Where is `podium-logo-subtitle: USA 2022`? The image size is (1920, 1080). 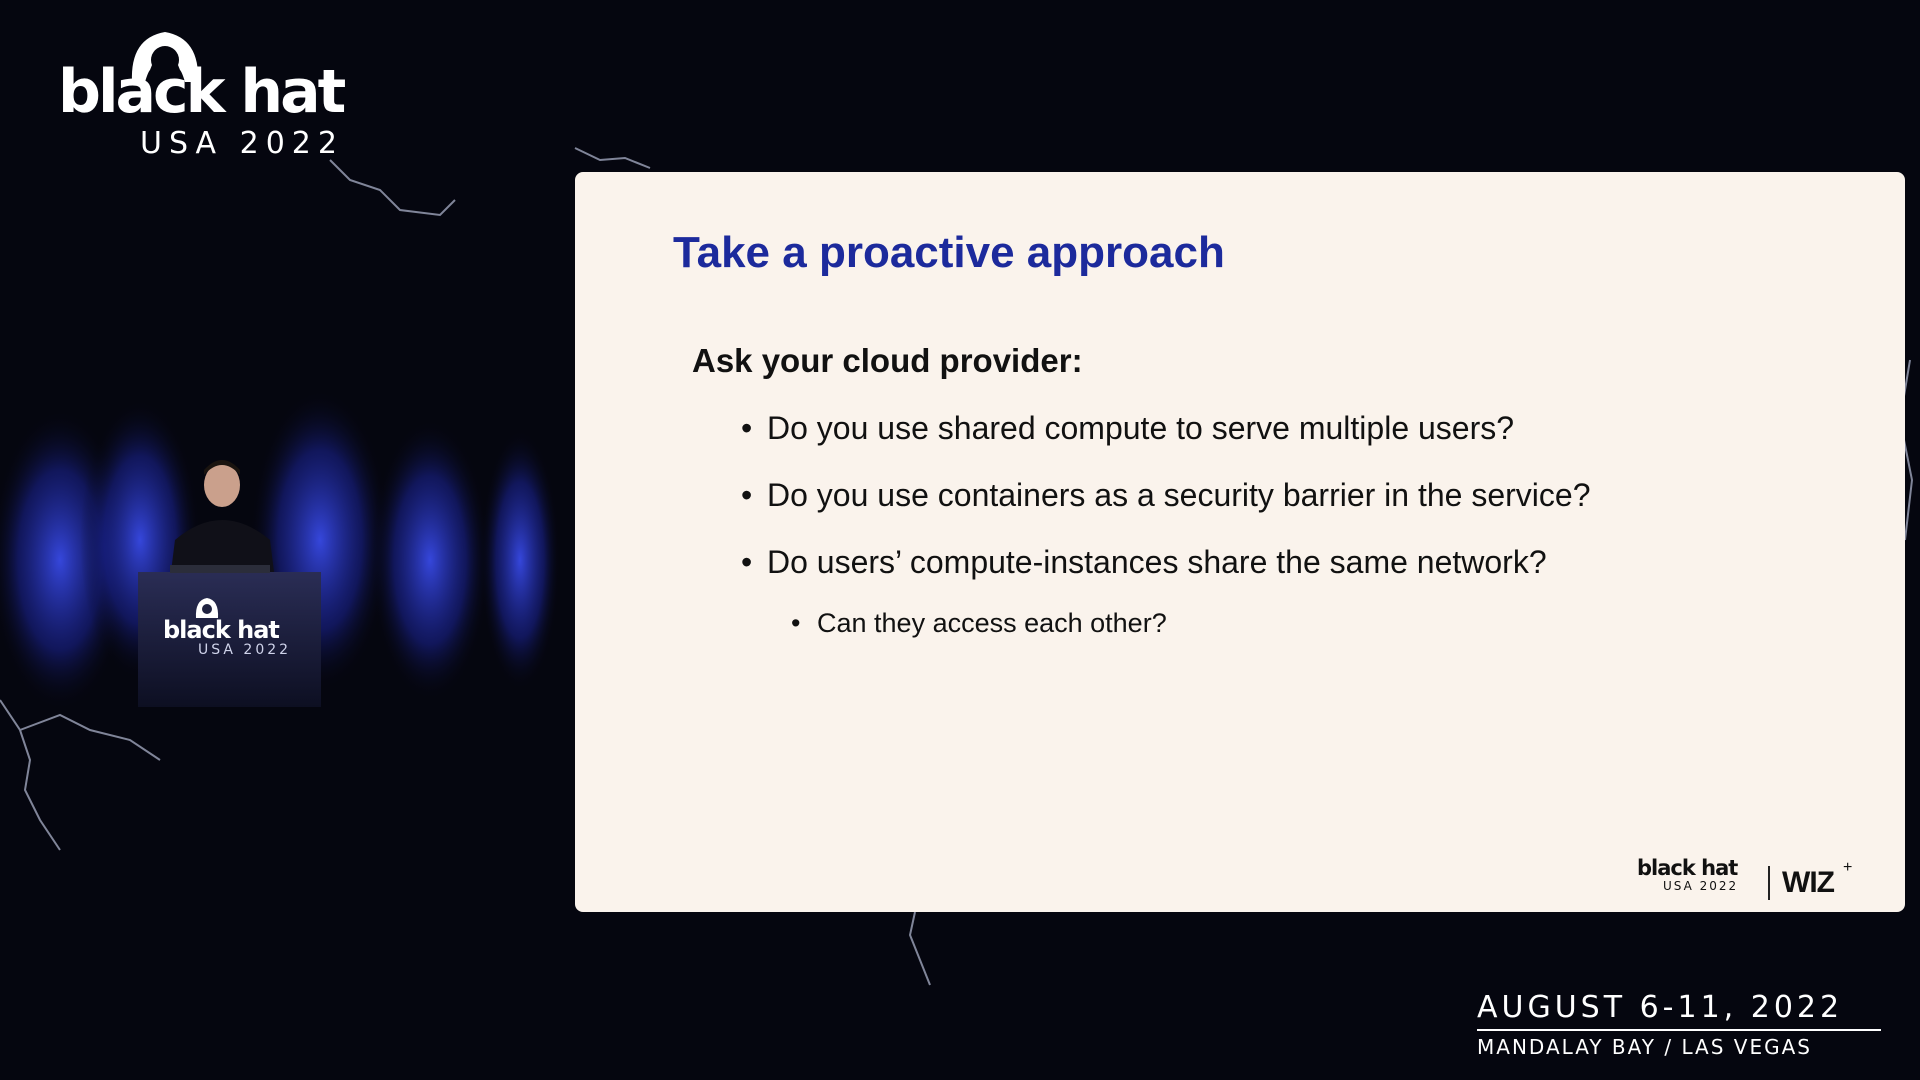 podium-logo-subtitle: USA 2022 is located at coordinates (245, 650).